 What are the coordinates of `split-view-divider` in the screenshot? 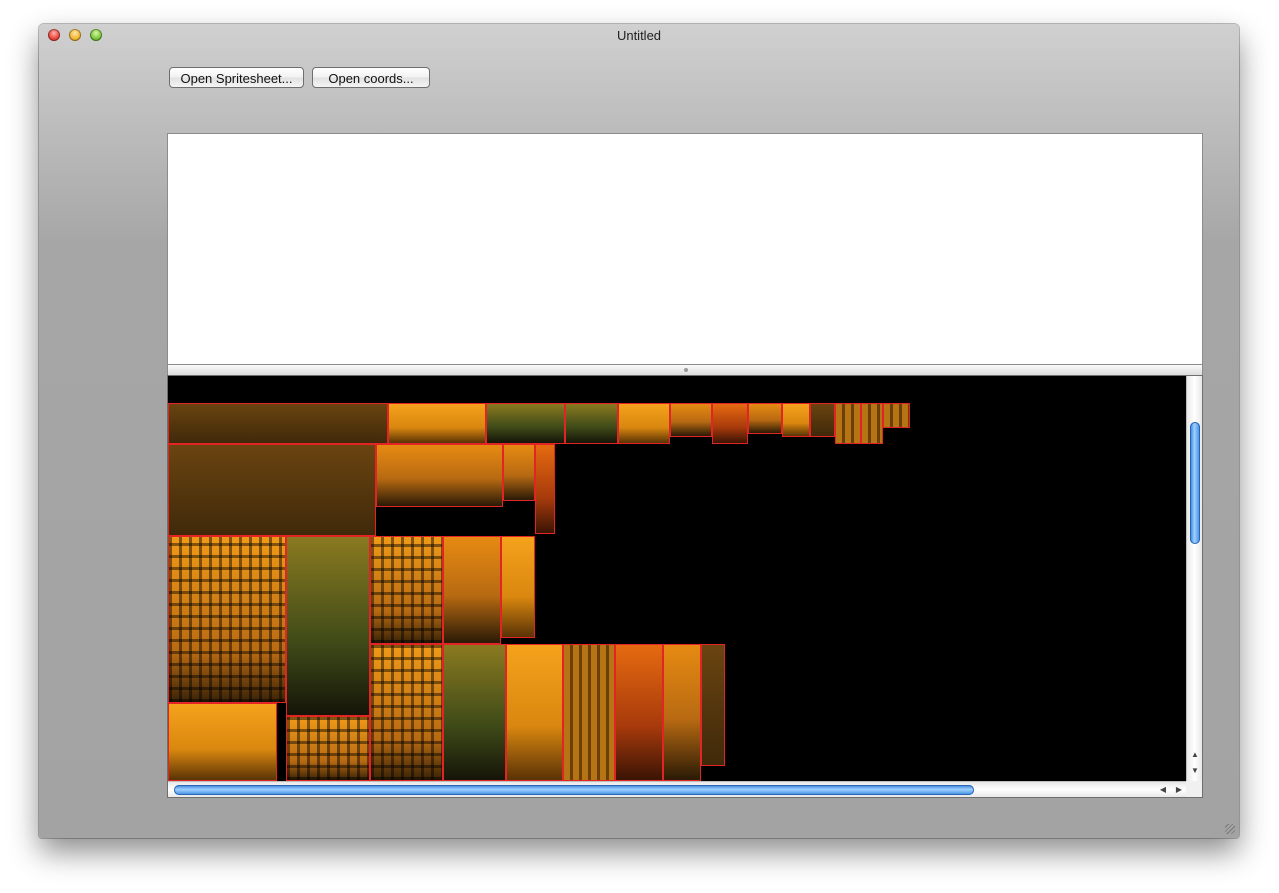 It's located at (685, 370).